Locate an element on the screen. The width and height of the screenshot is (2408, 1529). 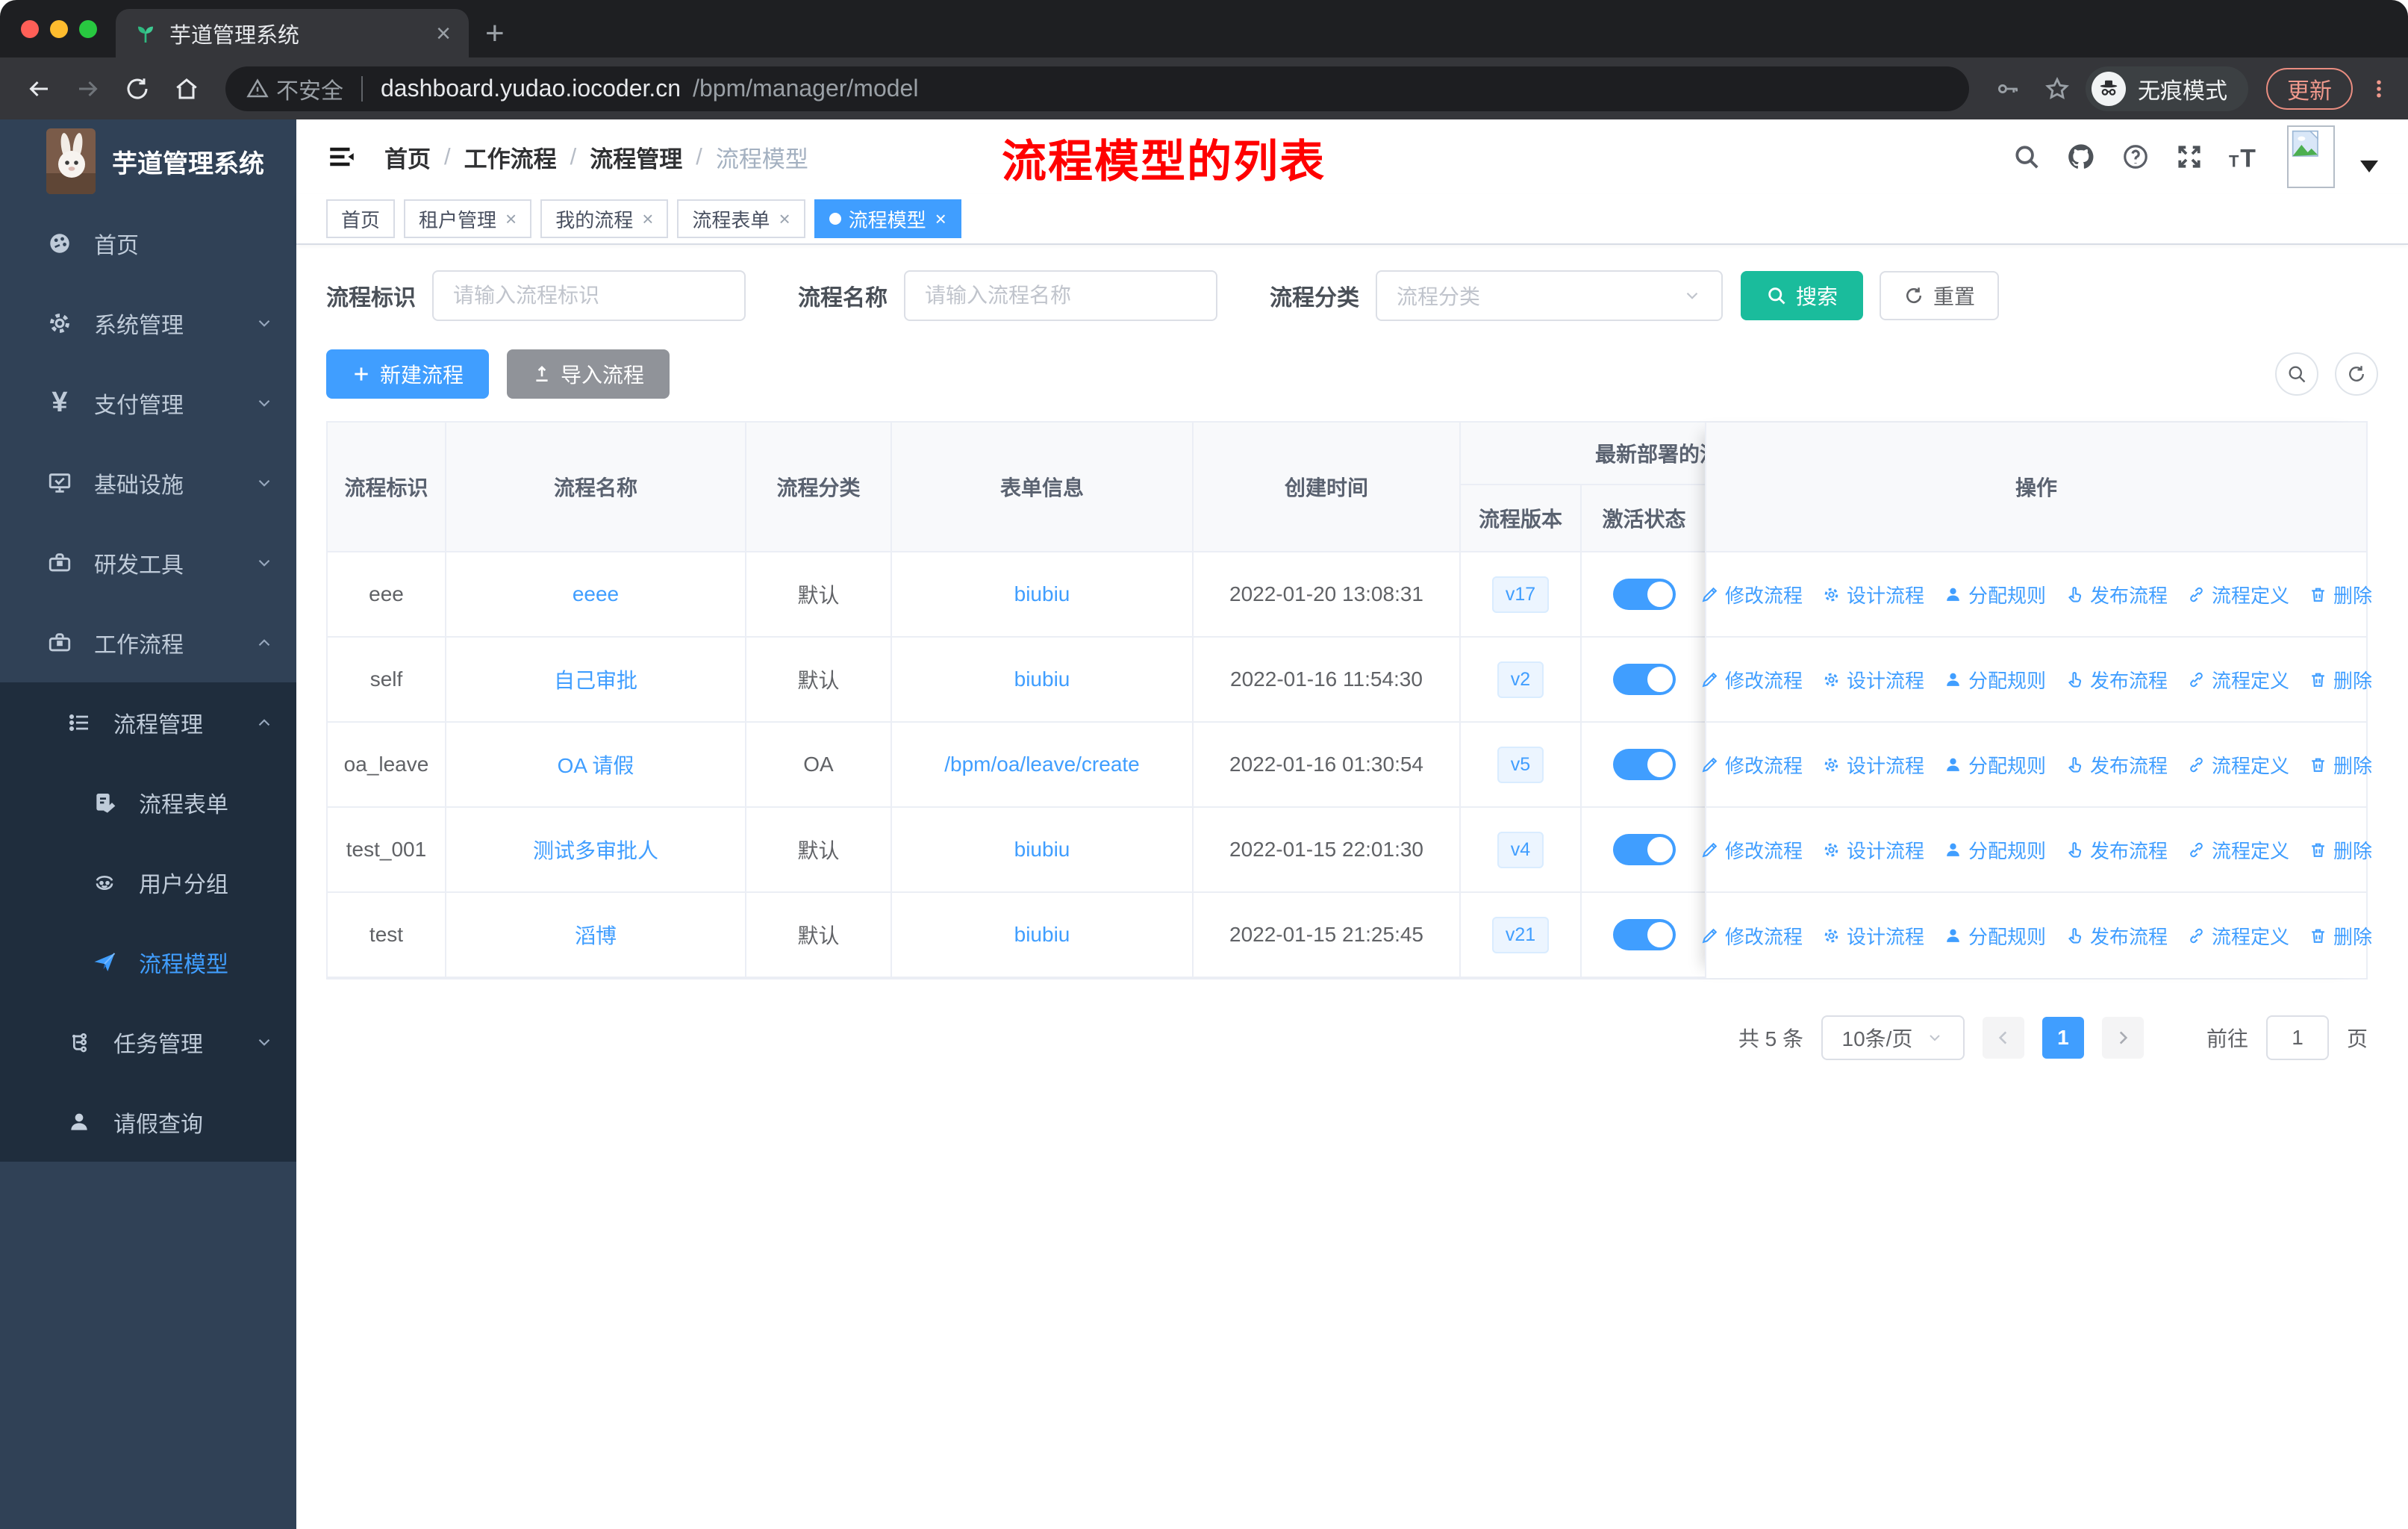
sidebar-item-leave-query: 请假查询 is located at coordinates (148, 1122).